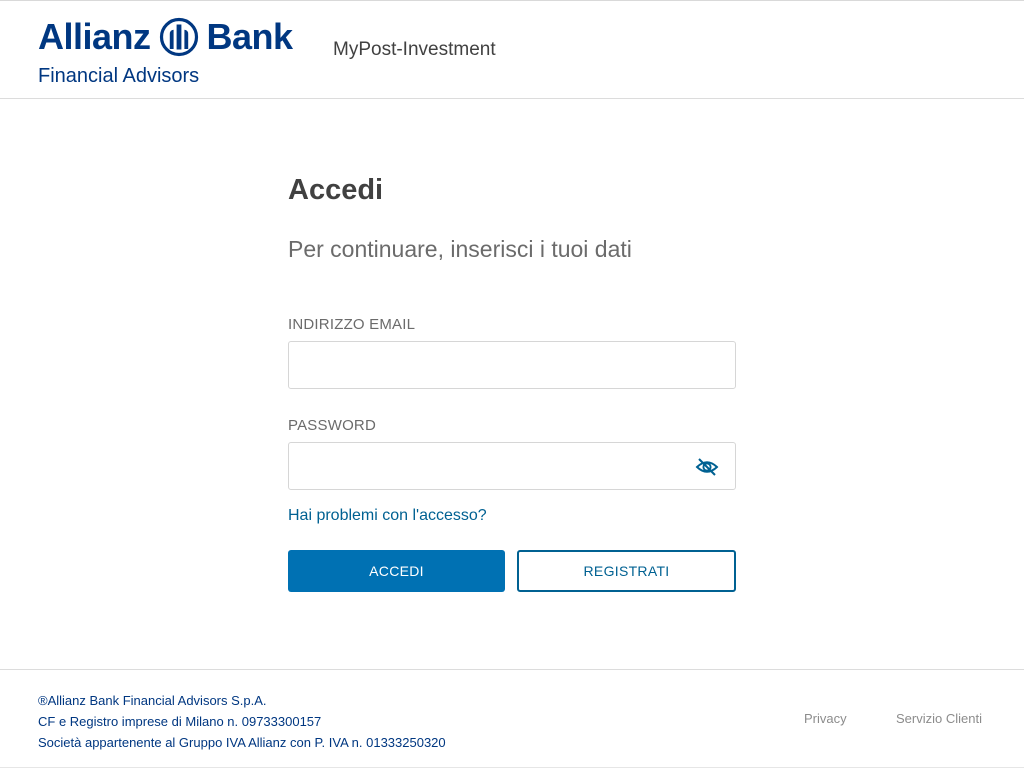 Image resolution: width=1024 pixels, height=768 pixels. What do you see at coordinates (336, 190) in the screenshot?
I see `page-title: Accedi` at bounding box center [336, 190].